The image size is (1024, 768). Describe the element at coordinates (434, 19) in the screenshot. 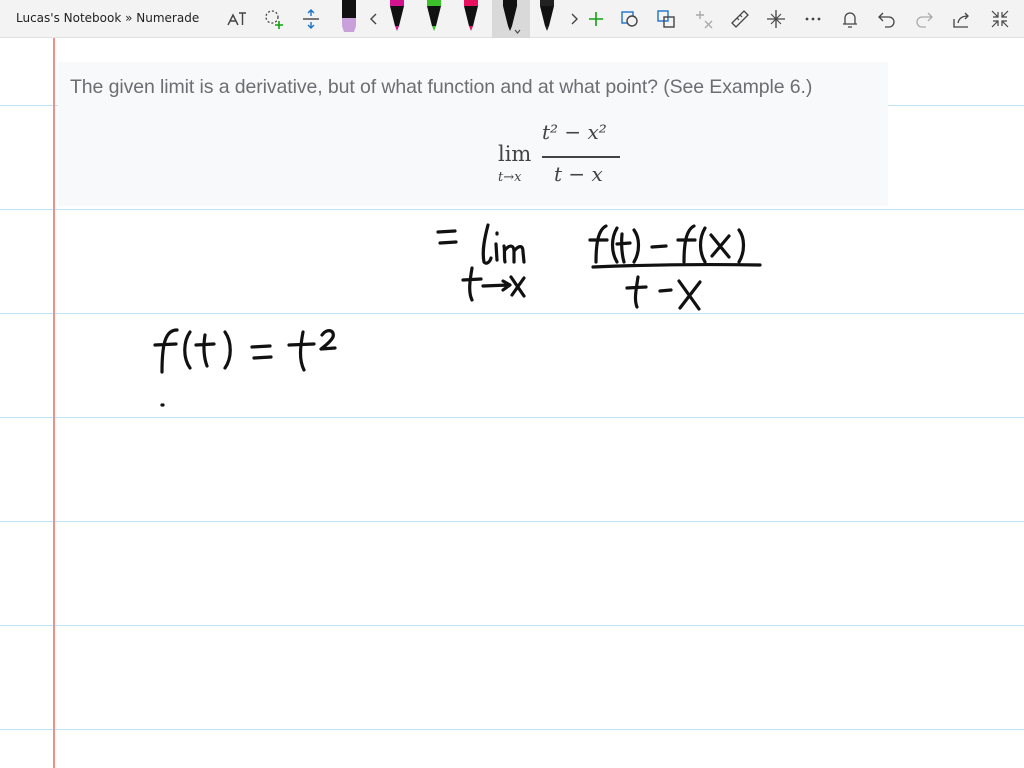

I see `green-pen` at that location.